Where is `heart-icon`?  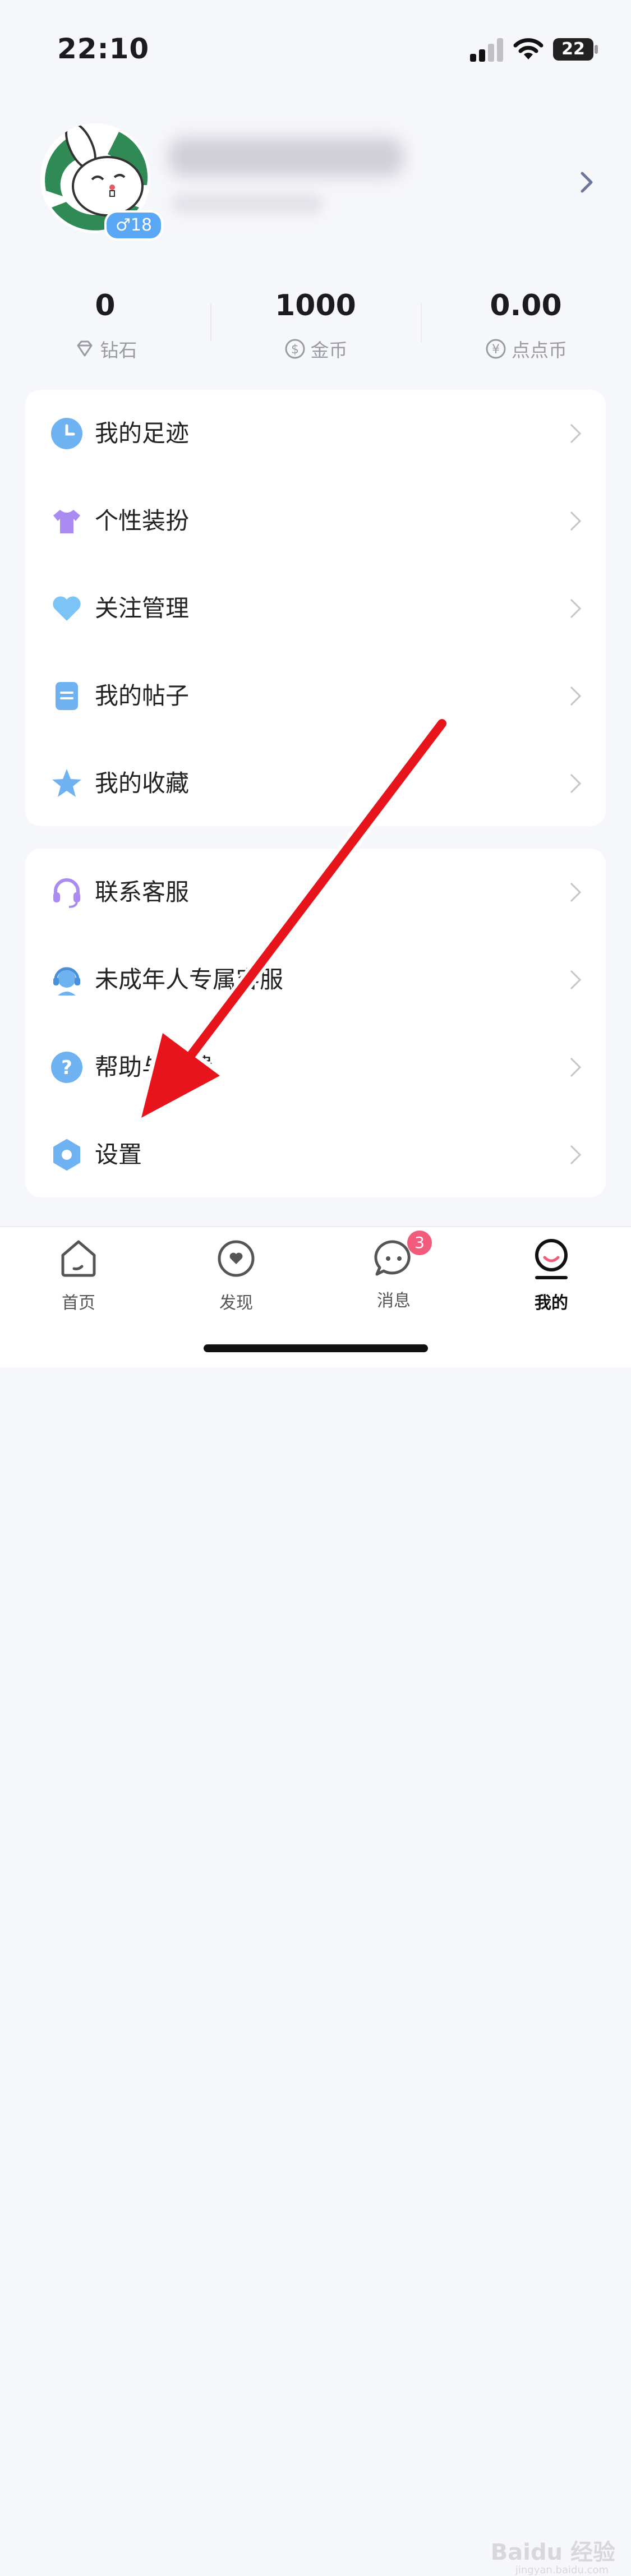 heart-icon is located at coordinates (67, 608).